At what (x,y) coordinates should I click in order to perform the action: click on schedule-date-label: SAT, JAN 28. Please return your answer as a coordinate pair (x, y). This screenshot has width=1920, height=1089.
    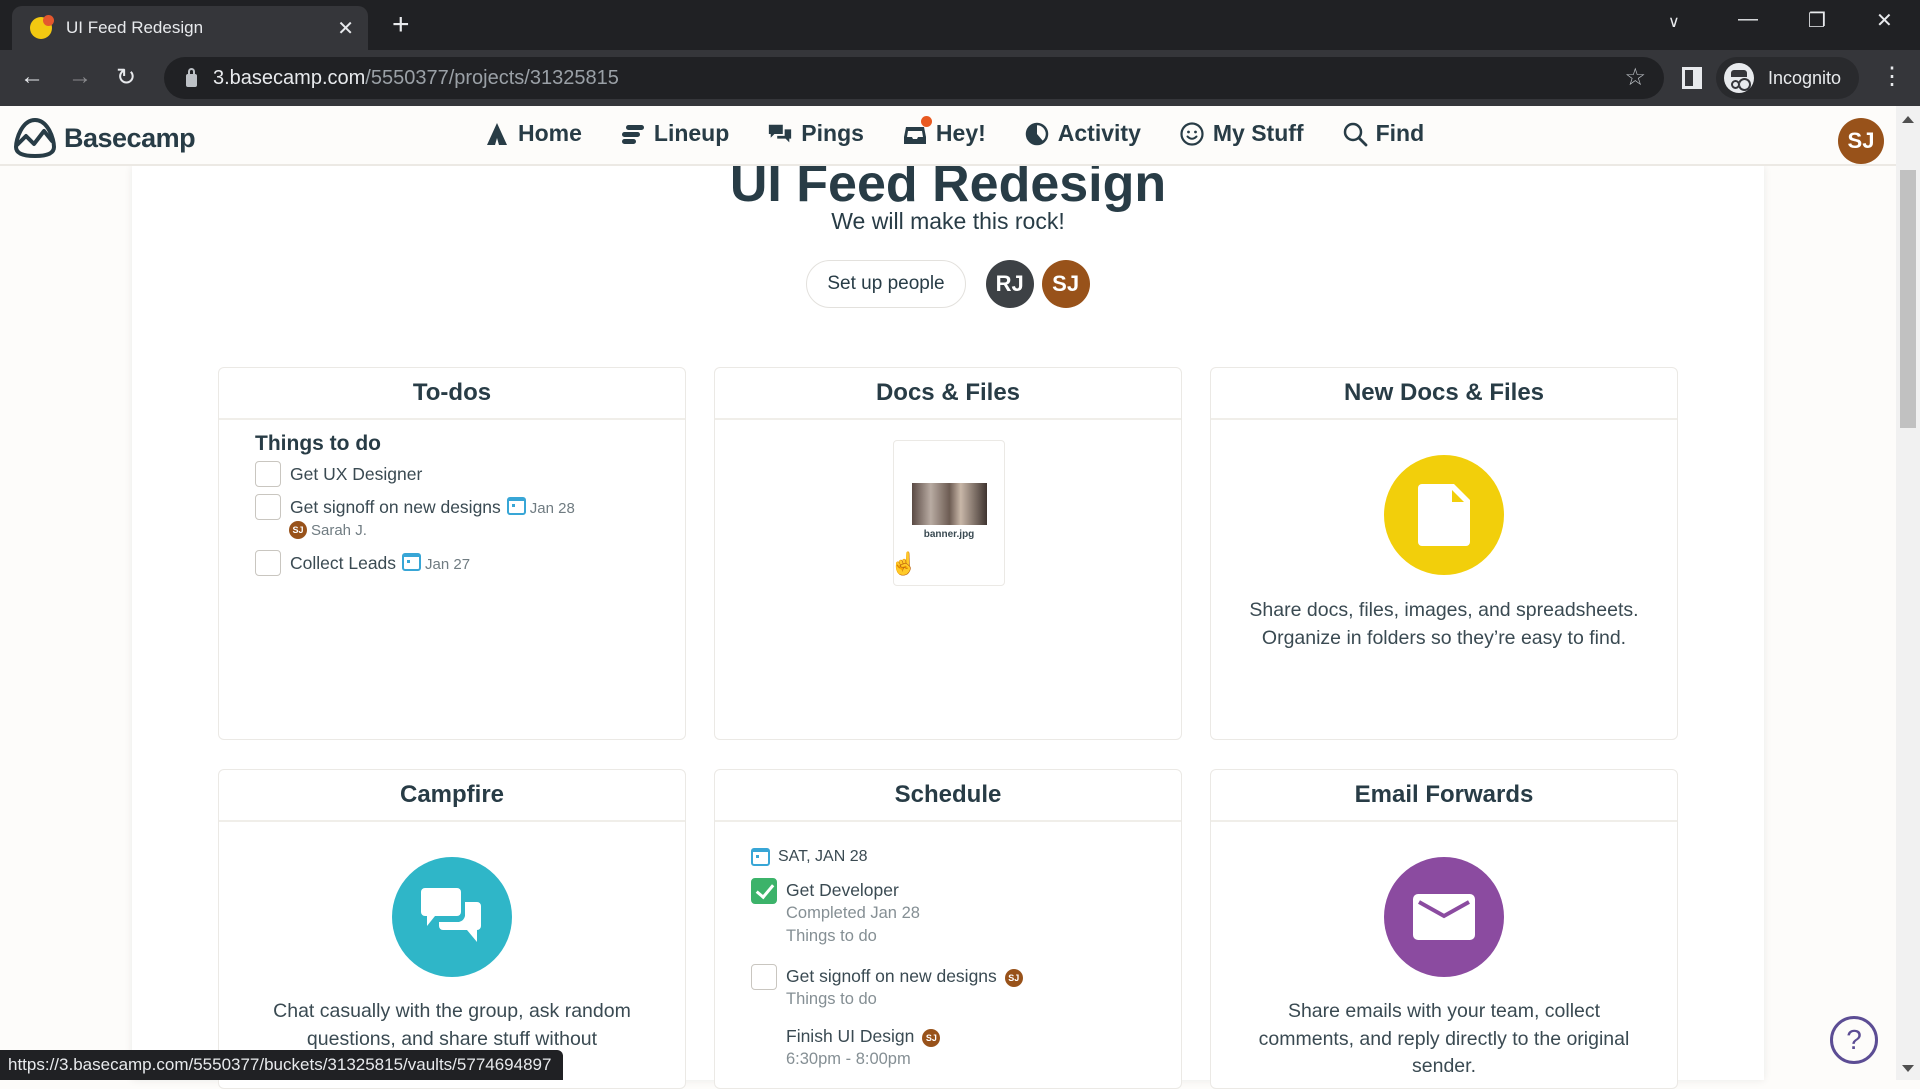
    Looking at the image, I should click on (823, 856).